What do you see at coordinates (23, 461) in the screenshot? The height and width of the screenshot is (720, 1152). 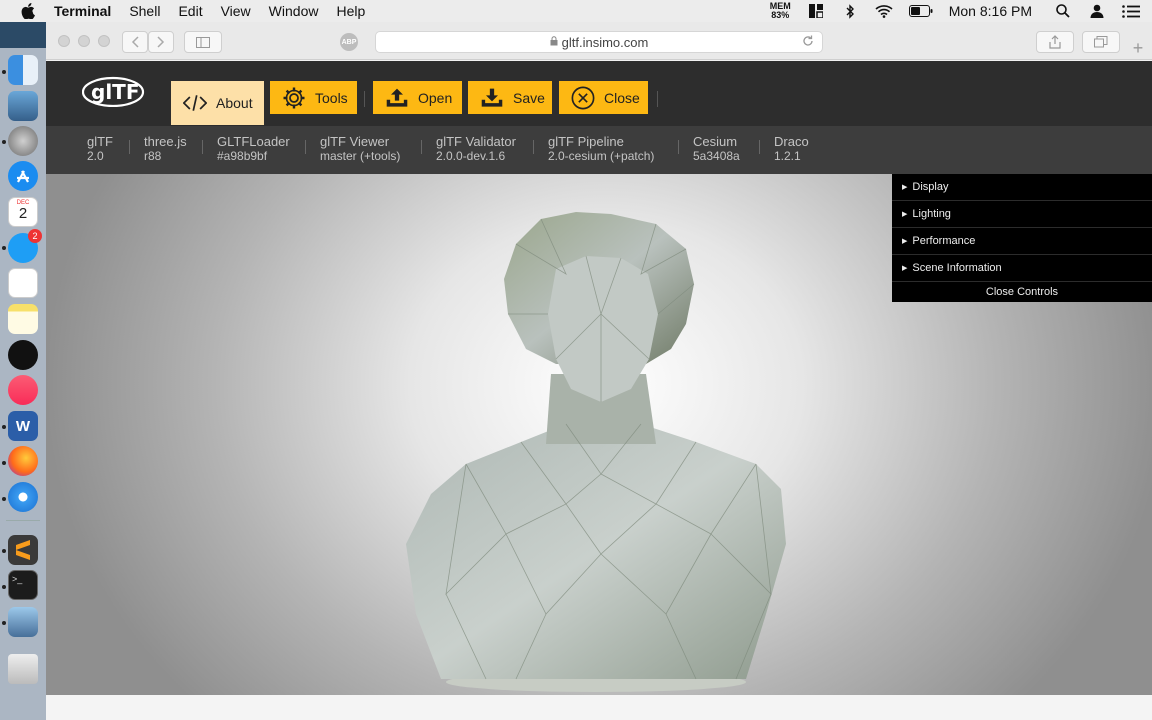 I see `firefox-icon` at bounding box center [23, 461].